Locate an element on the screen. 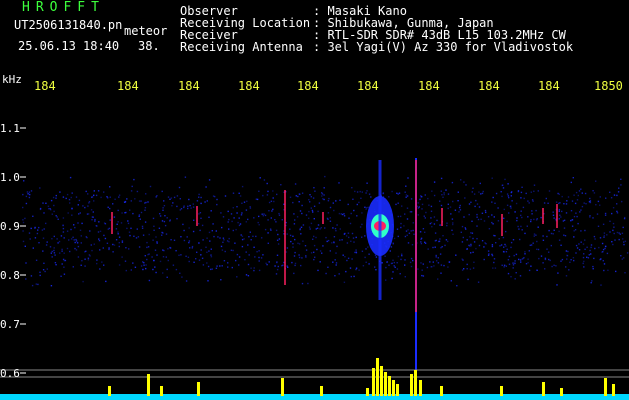  freq-tick-label: 1.0 is located at coordinates (10, 177).